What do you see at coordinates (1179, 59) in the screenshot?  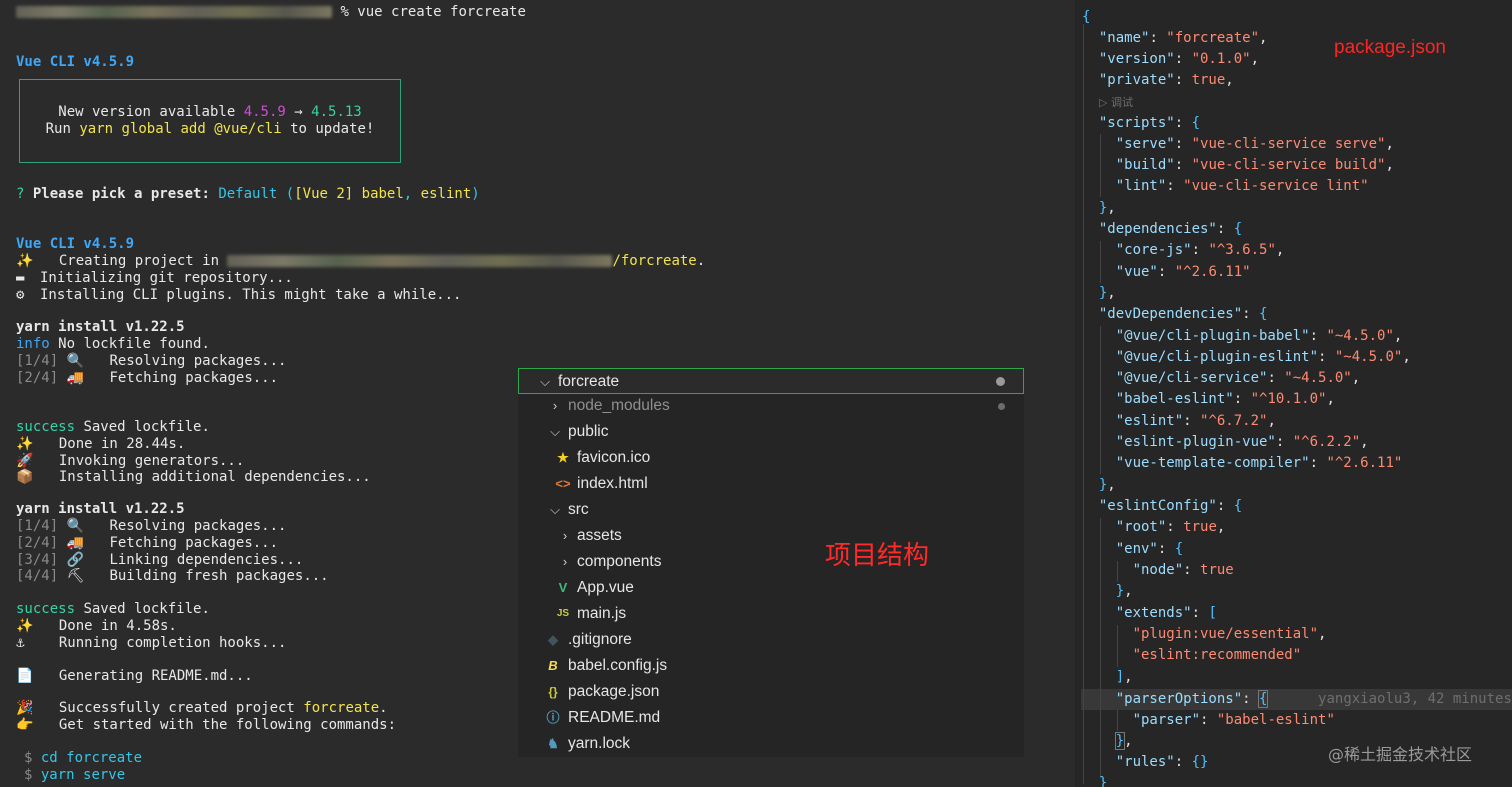 I see `json-line: "version": "0.1.0",` at bounding box center [1179, 59].